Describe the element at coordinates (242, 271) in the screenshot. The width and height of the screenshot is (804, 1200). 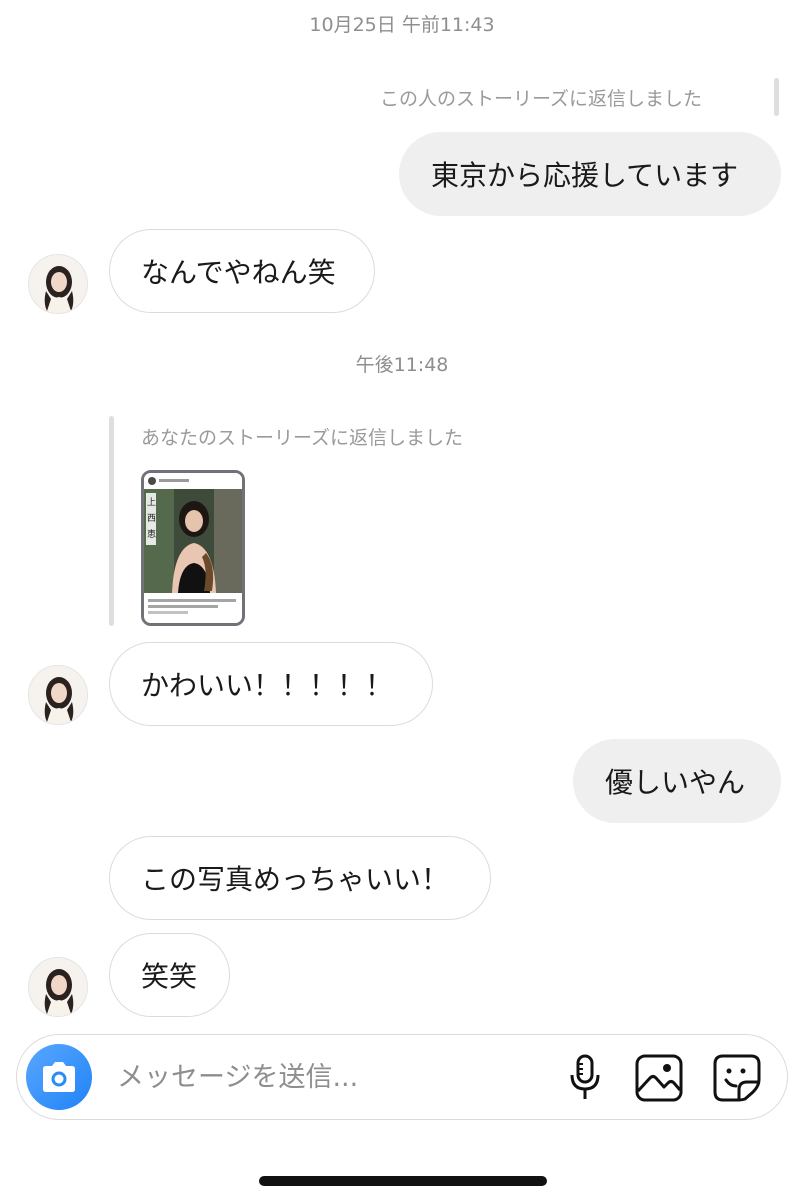
I see `message-bubble-incoming: なんでやねん笑` at that location.